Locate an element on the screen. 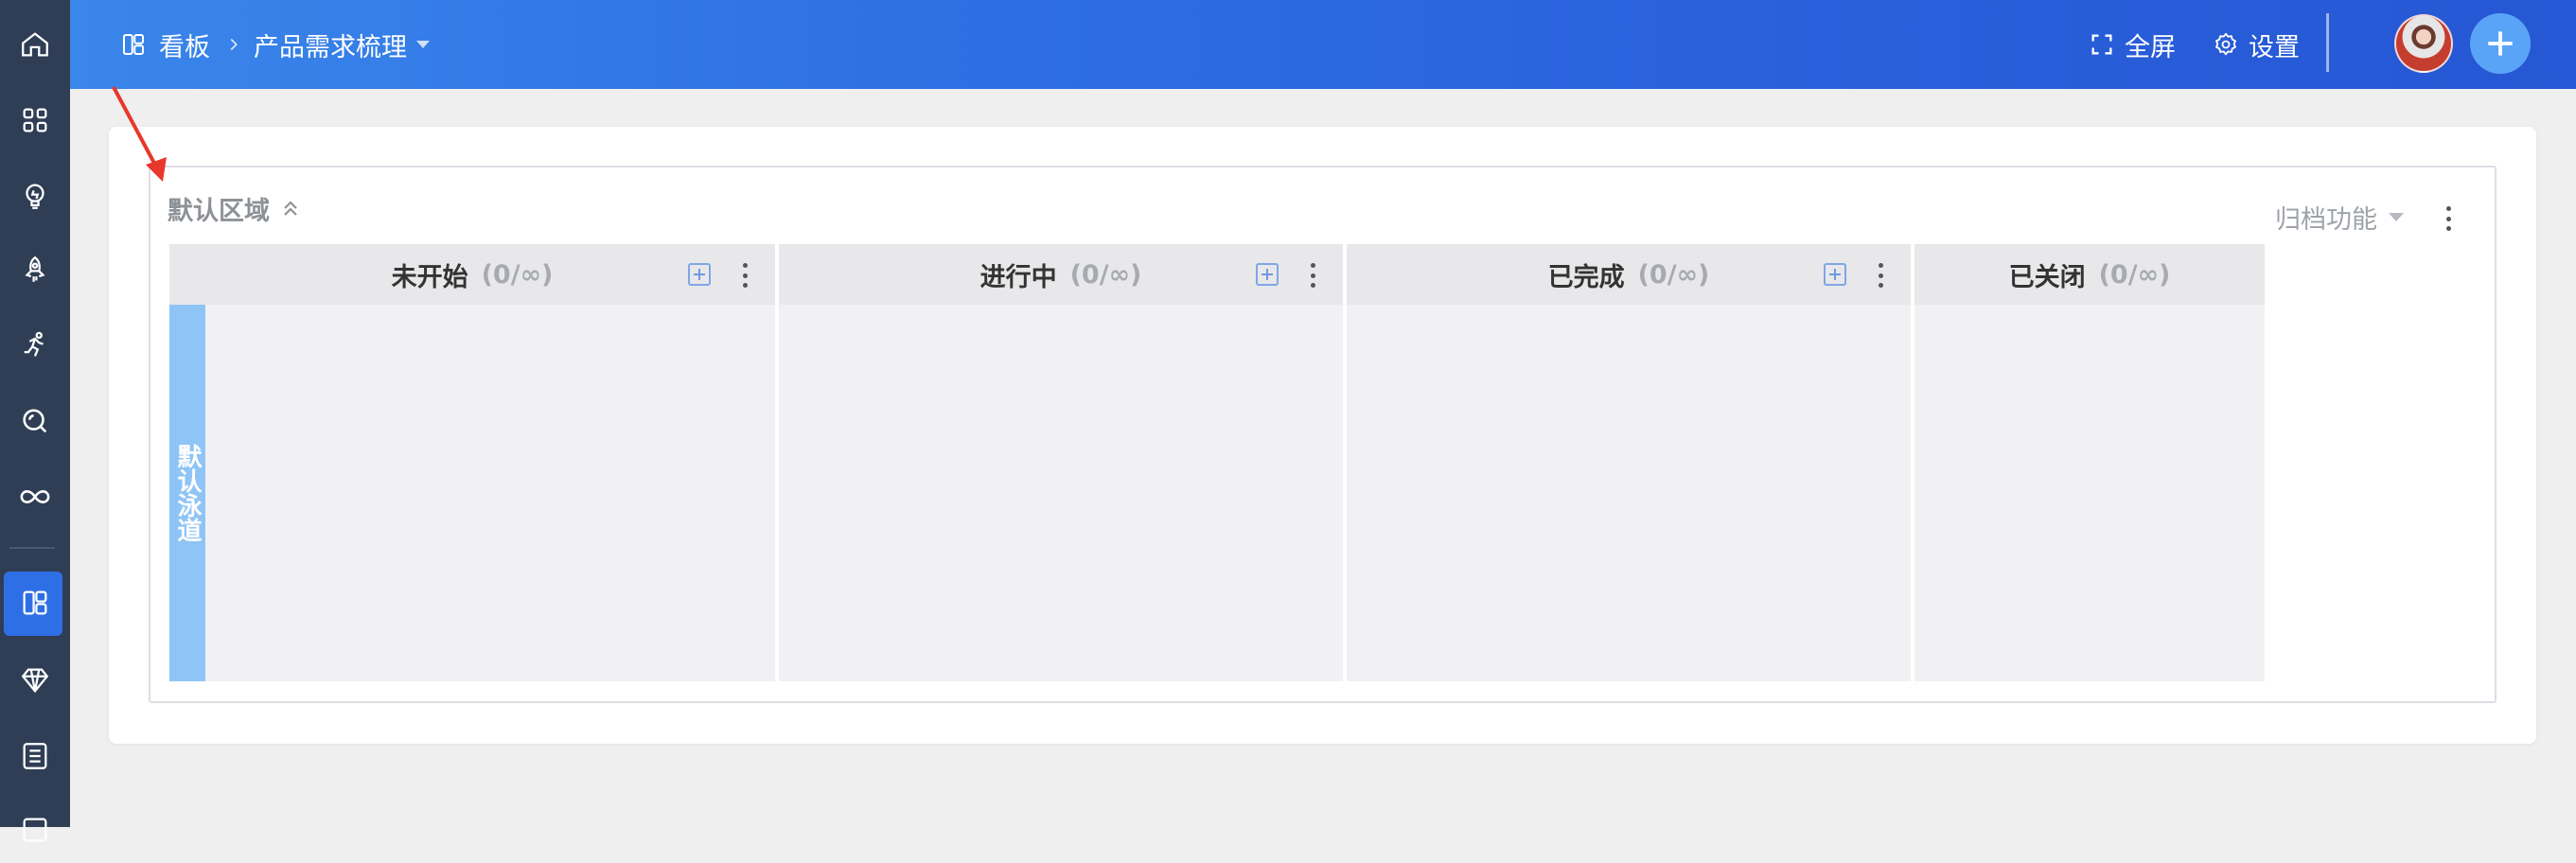 This screenshot has width=2576, height=863. settings-button: 设置 is located at coordinates (2256, 44).